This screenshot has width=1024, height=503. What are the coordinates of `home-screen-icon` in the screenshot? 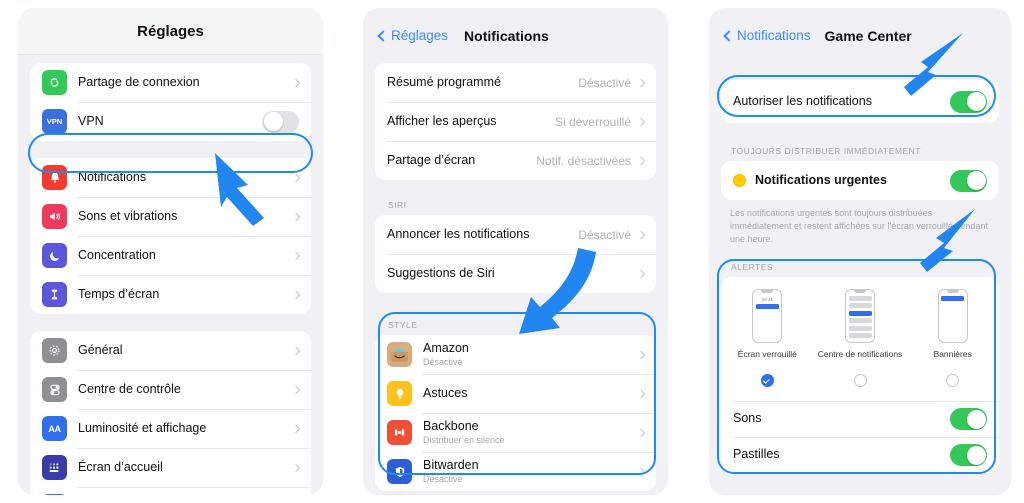 It's located at (54, 467).